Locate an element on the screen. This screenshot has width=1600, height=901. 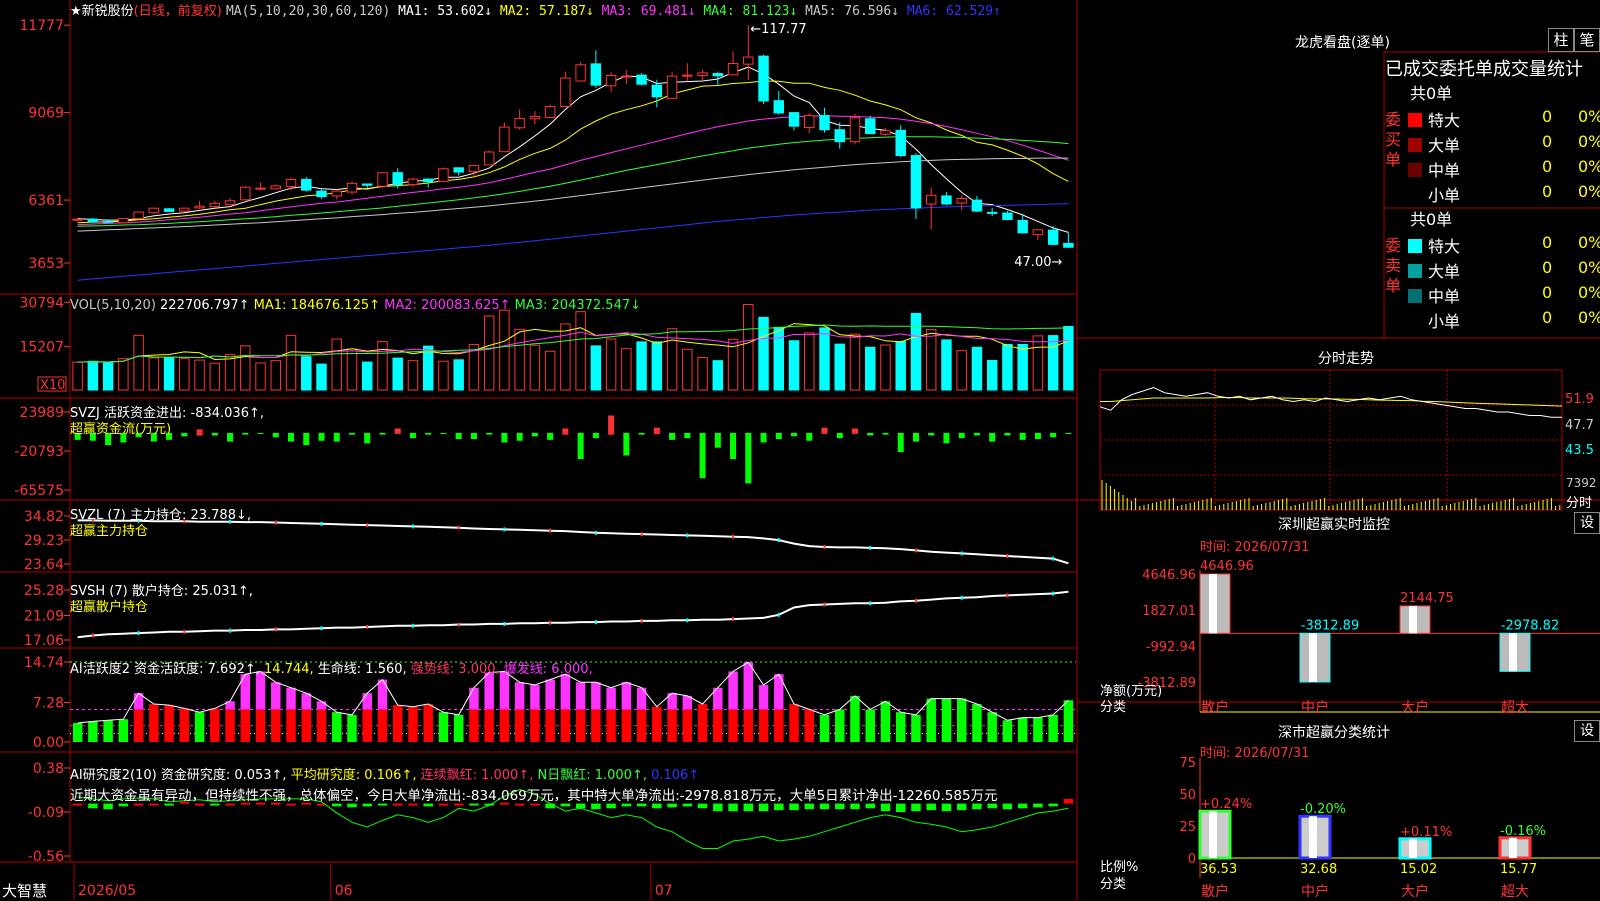
svzj-title: 超赢资金流(万元) is located at coordinates (121, 429).